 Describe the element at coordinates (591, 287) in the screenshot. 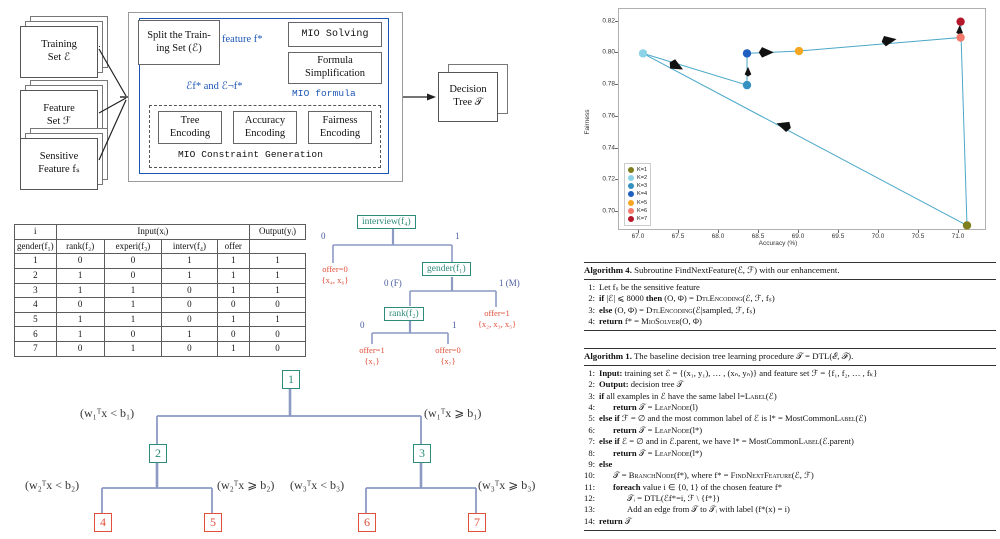

I see `algorithm-line-number: 1:` at that location.